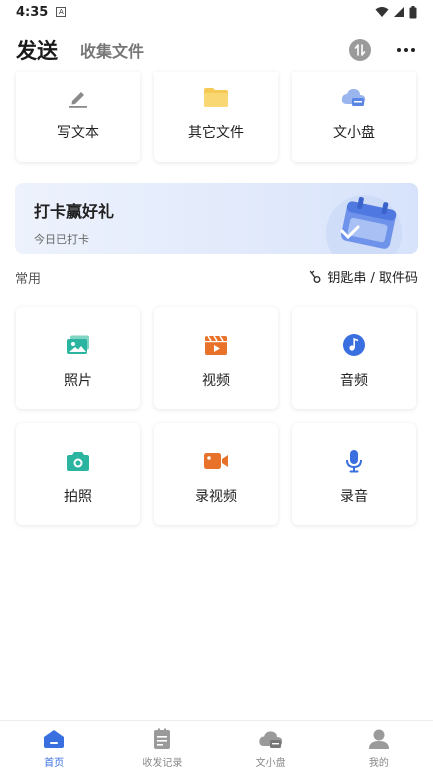 The height and width of the screenshot is (769, 433). I want to click on status-bar: 4:35 A, so click(216, 12).